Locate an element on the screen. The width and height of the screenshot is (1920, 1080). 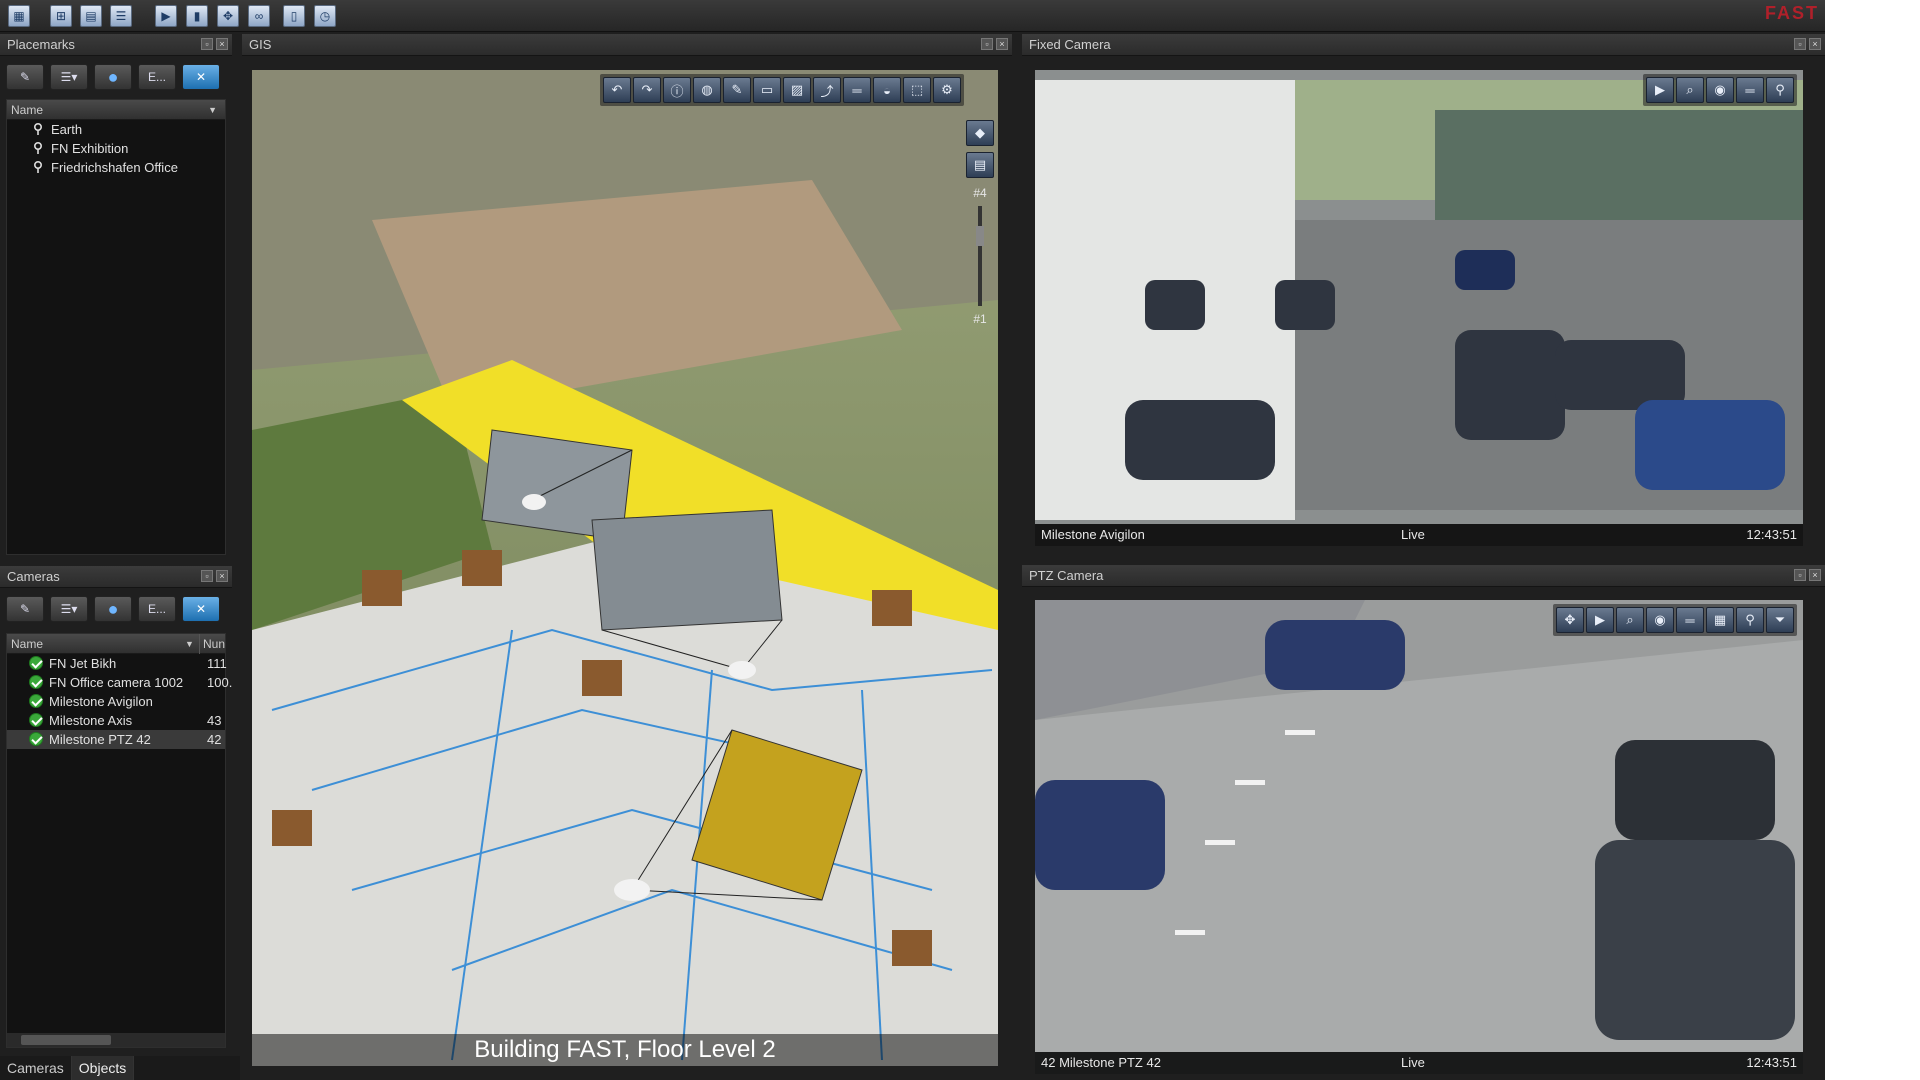
draw-icon: ✎ is located at coordinates (737, 90).